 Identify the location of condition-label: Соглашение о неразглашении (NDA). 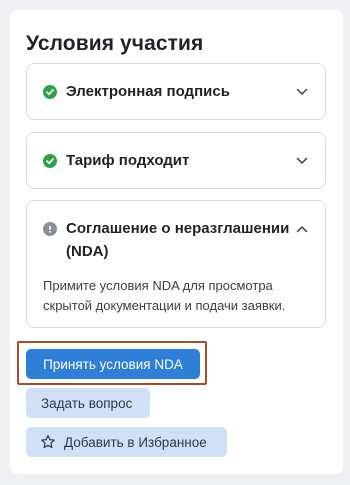
(178, 240).